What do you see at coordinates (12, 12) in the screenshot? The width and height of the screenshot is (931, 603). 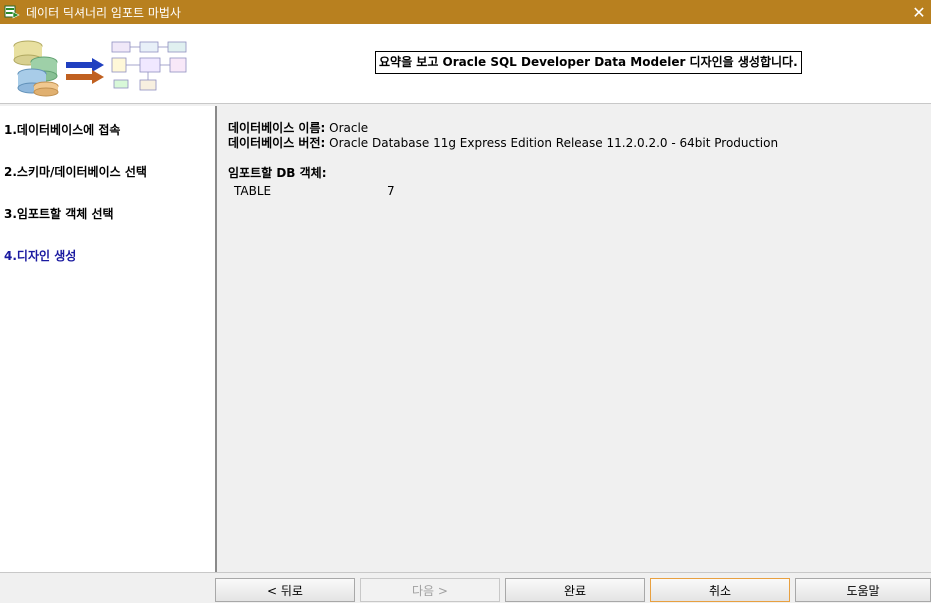 I see `wizard-app-icon` at bounding box center [12, 12].